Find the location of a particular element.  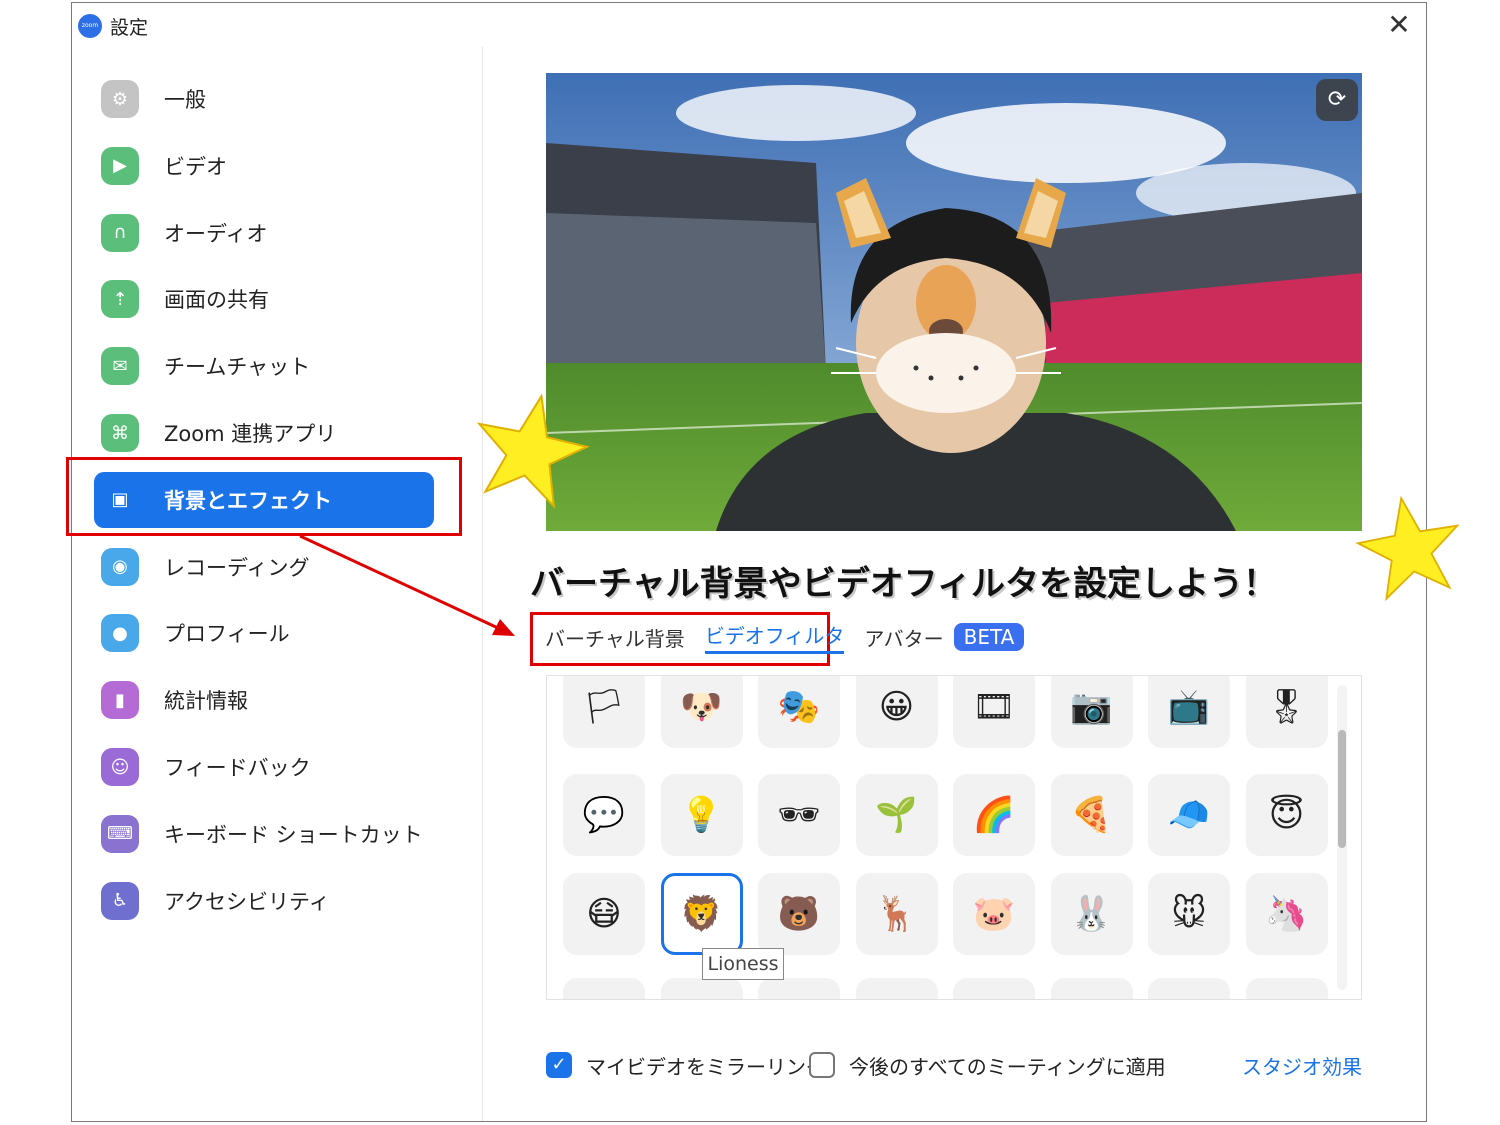

huh-bubble-icon: 💬 is located at coordinates (604, 815).